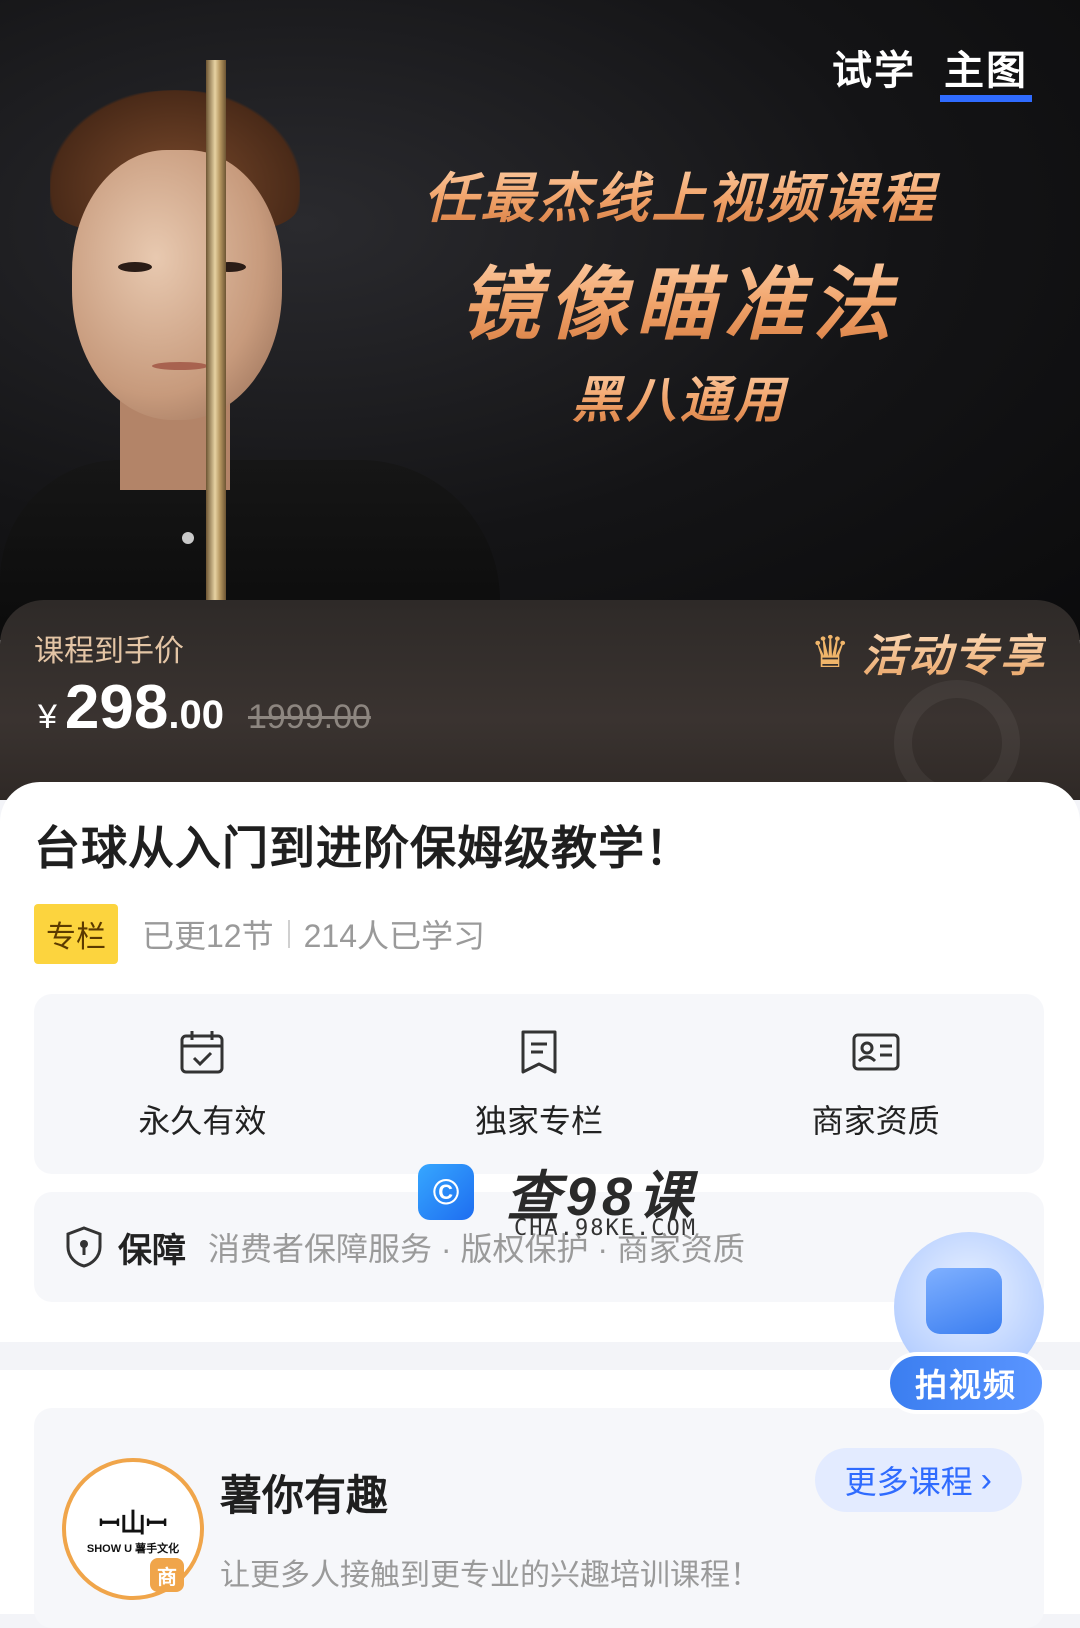 The width and height of the screenshot is (1080, 1628). Describe the element at coordinates (109, 651) in the screenshot. I see `price-label: 课程到手价` at that location.